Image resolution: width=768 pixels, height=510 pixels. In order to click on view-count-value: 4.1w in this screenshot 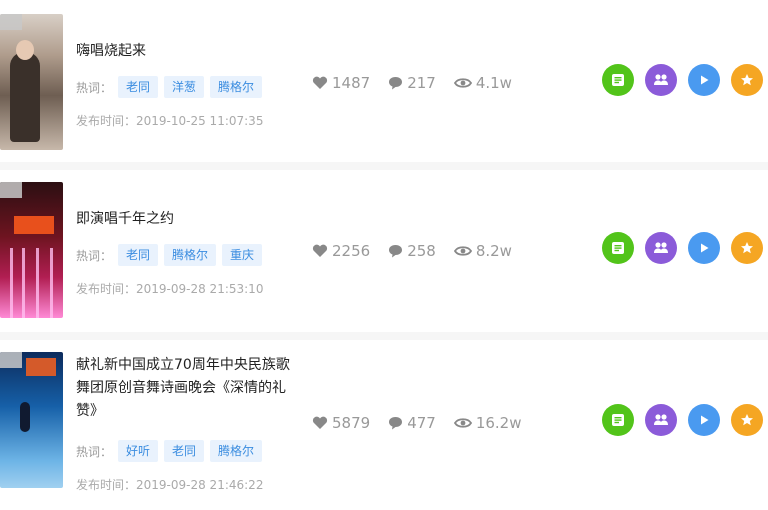, I will do `click(493, 83)`.